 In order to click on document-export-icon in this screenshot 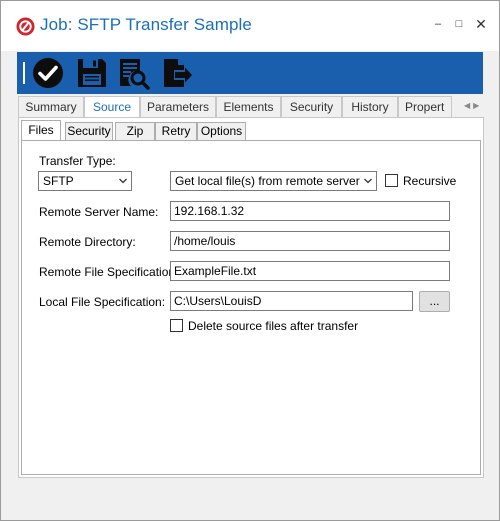, I will do `click(178, 73)`.